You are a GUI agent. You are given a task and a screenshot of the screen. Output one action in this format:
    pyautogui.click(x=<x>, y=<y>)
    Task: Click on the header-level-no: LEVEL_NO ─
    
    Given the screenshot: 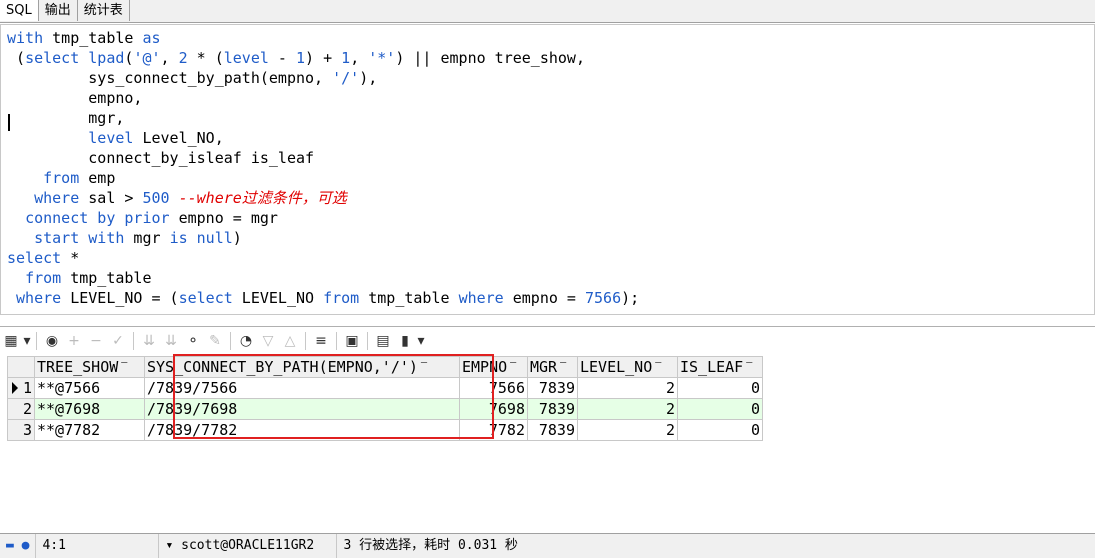 What is the action you would take?
    pyautogui.click(x=627, y=367)
    